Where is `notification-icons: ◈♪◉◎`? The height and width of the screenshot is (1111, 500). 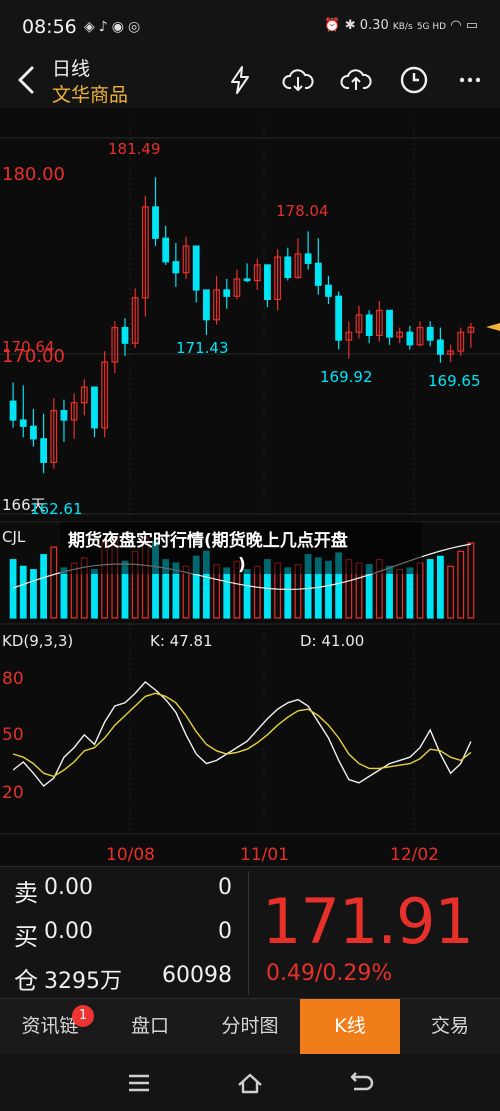
notification-icons: ◈♪◉◎ is located at coordinates (114, 27).